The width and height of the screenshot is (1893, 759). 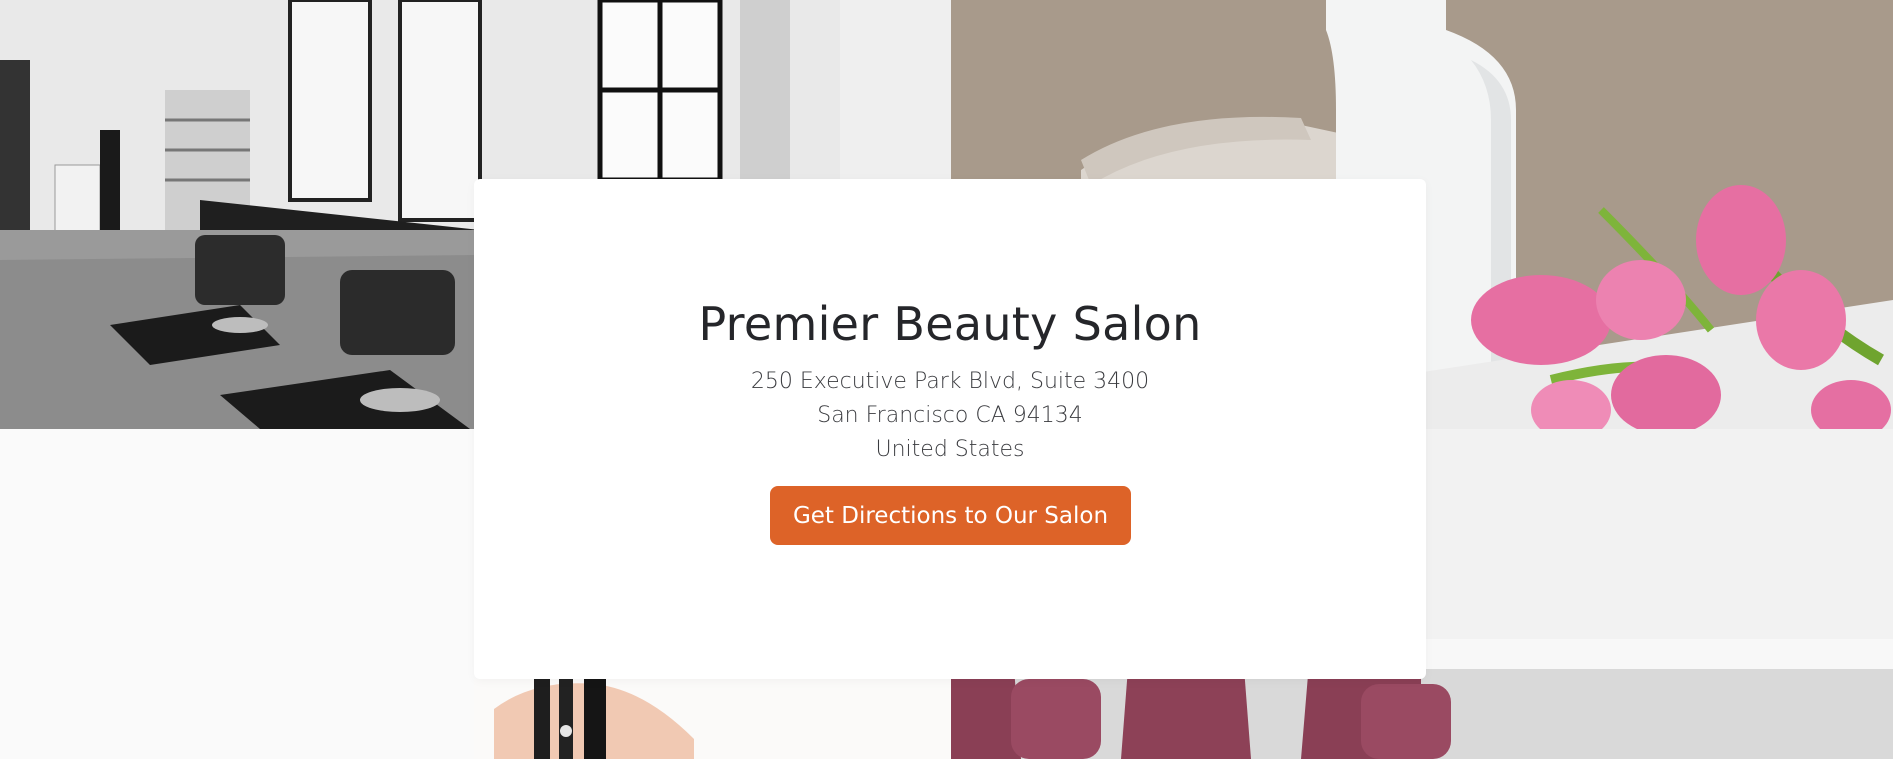 I want to click on get-directions-button: Get Directions to Our Salon, so click(x=950, y=515).